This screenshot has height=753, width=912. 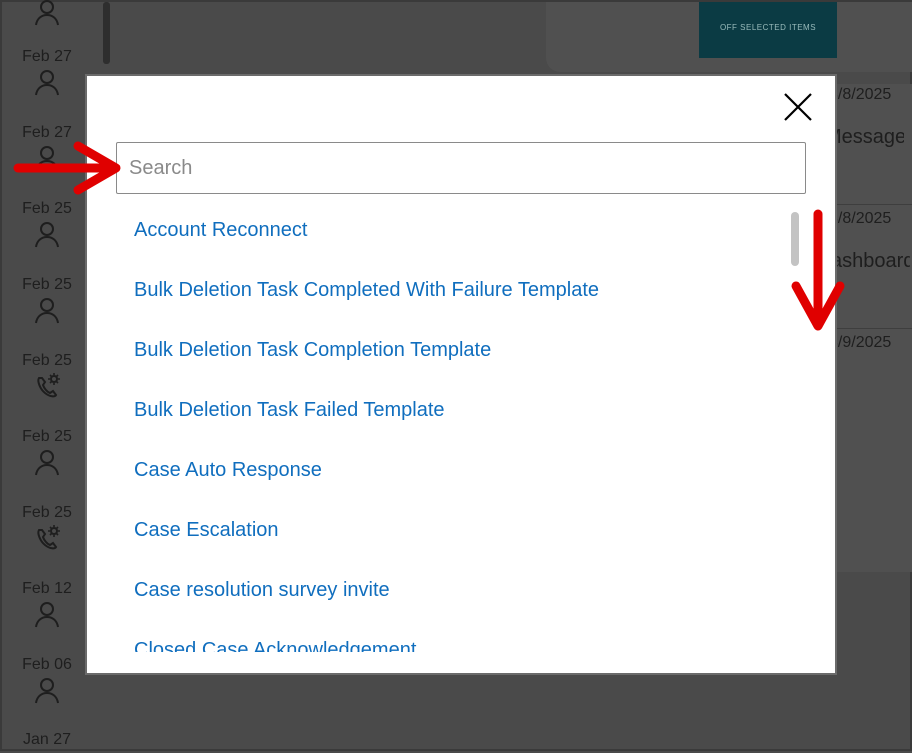 I want to click on timeline-item: Feb 27, so click(x=47, y=72).